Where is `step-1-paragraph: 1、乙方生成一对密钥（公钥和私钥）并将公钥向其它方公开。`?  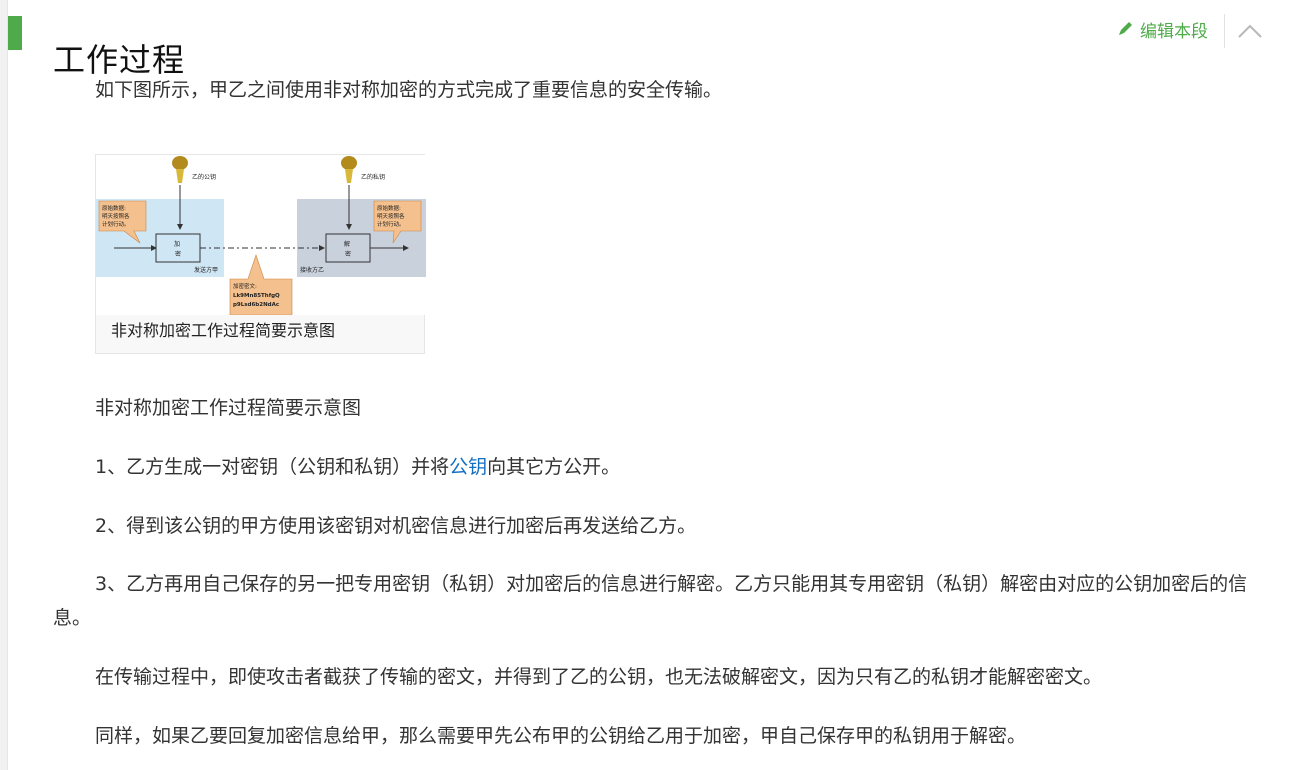 step-1-paragraph: 1、乙方生成一对密钥（公钥和私钥）并将公钥向其它方公开。 is located at coordinates (660, 467).